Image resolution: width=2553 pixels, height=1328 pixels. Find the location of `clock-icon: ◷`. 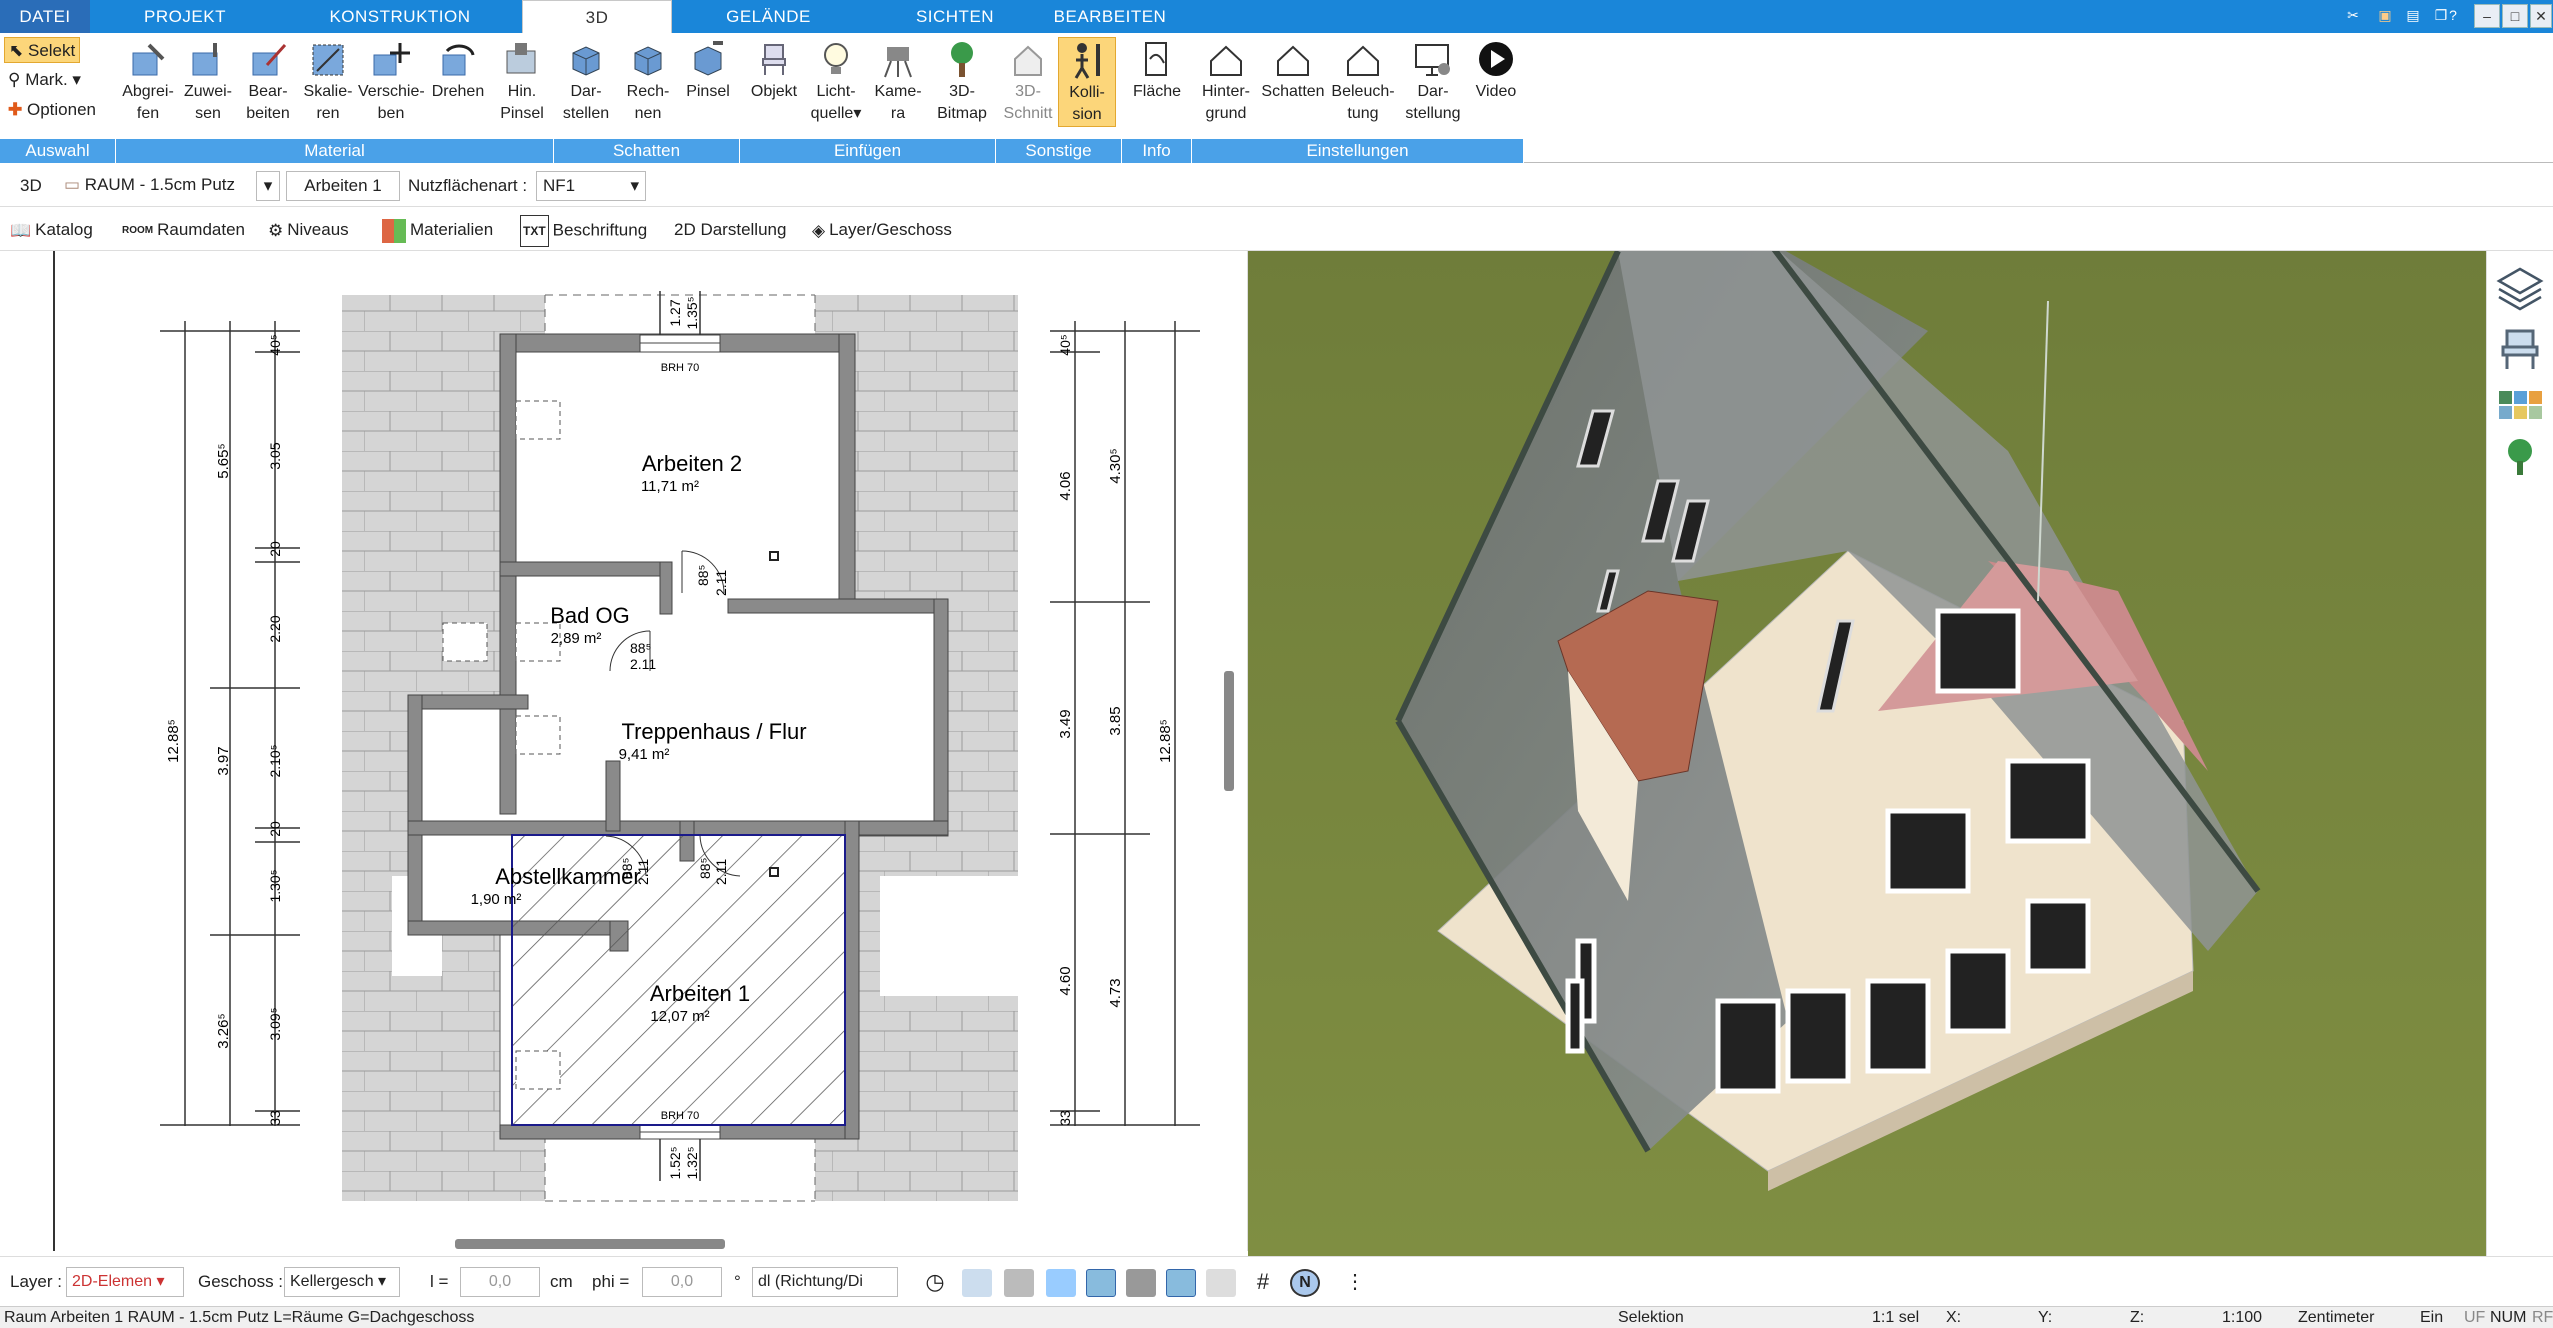

clock-icon: ◷ is located at coordinates (935, 1283).